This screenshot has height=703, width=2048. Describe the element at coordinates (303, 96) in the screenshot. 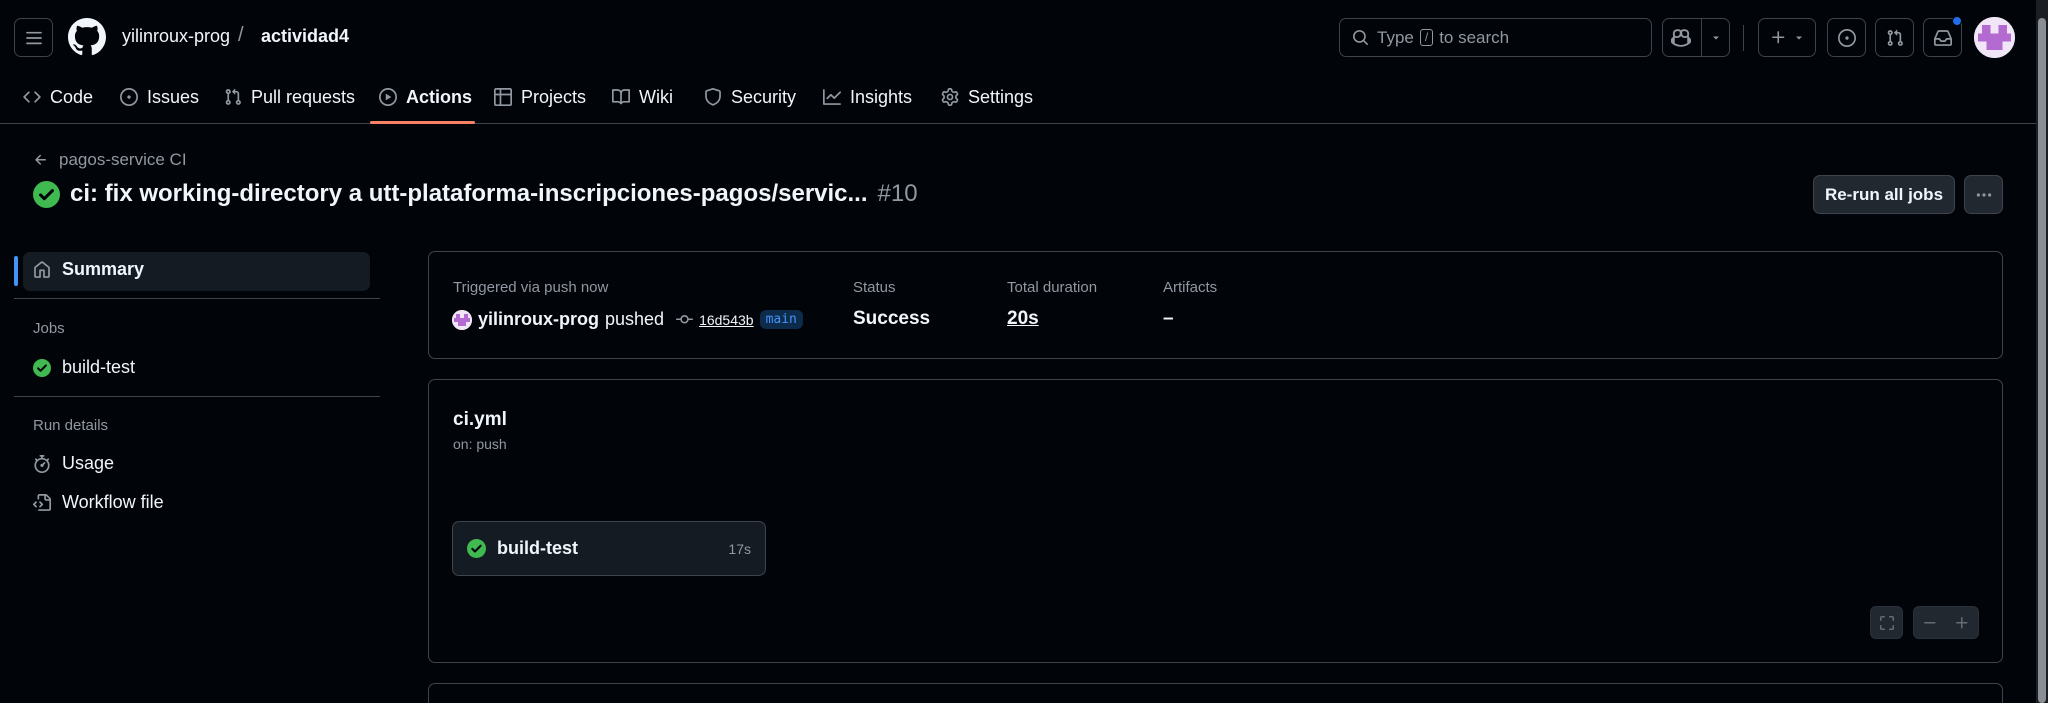

I see `tab-pull-requests-label: Pull requests` at that location.